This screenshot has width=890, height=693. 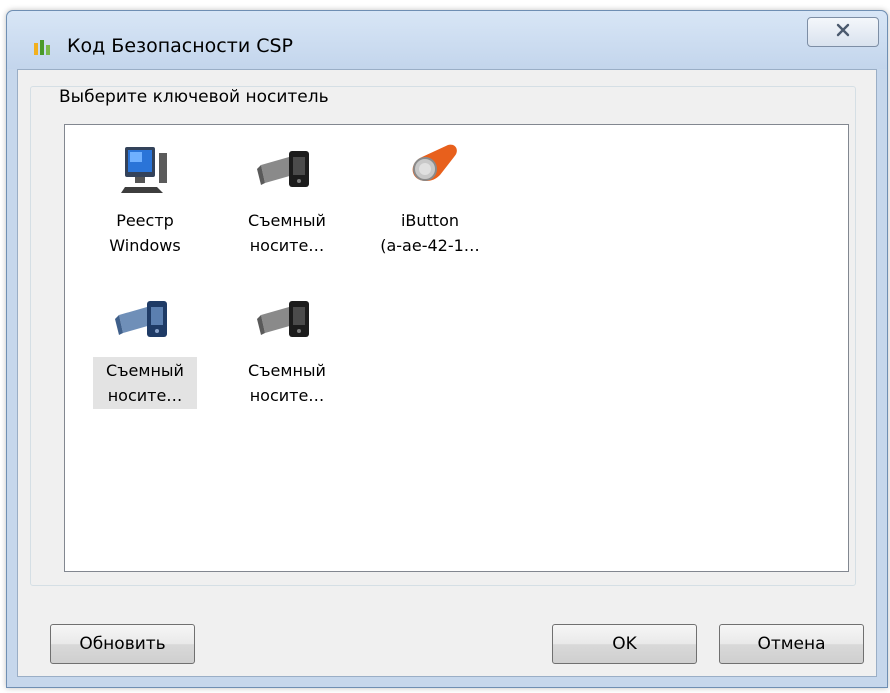 What do you see at coordinates (145, 201) in the screenshot?
I see `list-item-registry: Реестр Windows` at bounding box center [145, 201].